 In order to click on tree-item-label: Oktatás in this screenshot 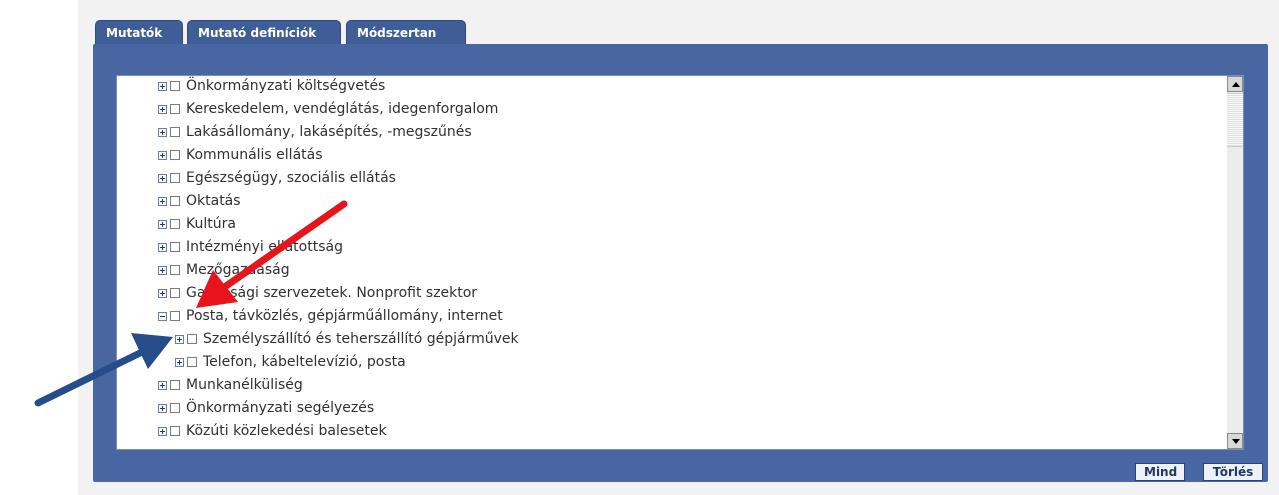, I will do `click(213, 201)`.